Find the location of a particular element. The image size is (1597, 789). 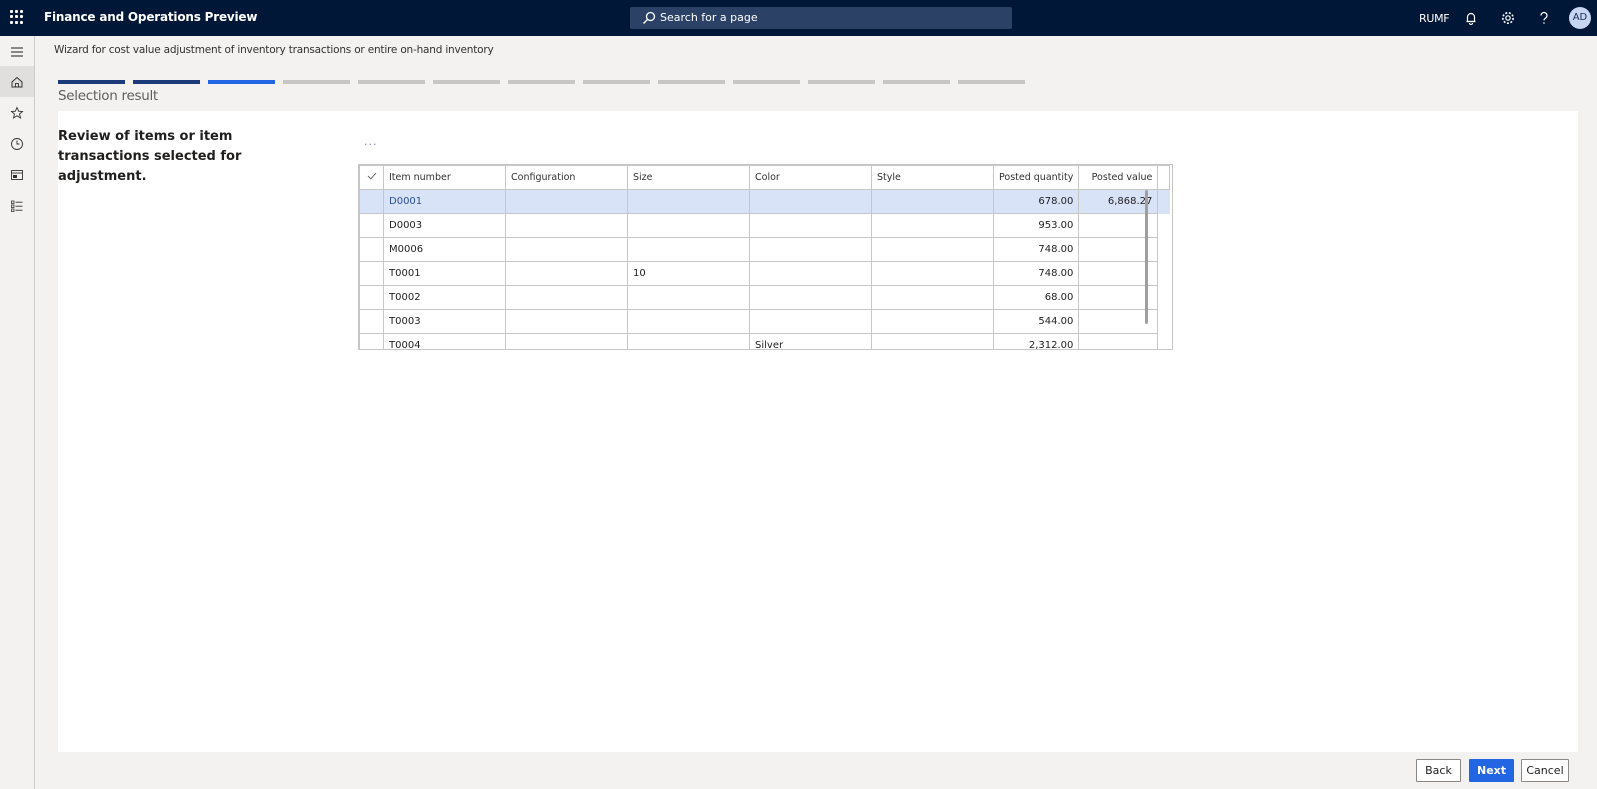

item-number-cell: T0002 is located at coordinates (444, 297).